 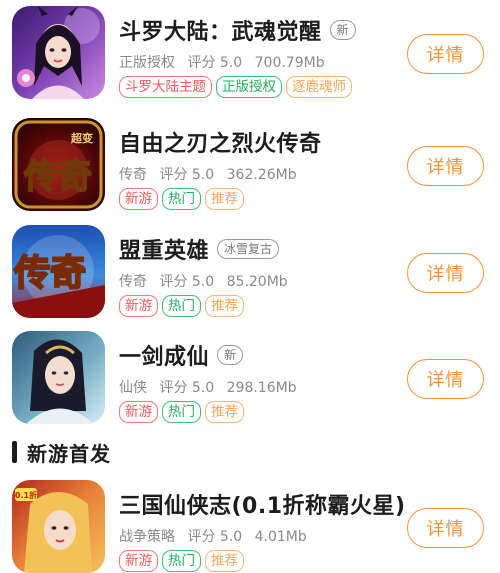 What do you see at coordinates (319, 87) in the screenshot?
I see `app-tag: 逐鹿魂师` at bounding box center [319, 87].